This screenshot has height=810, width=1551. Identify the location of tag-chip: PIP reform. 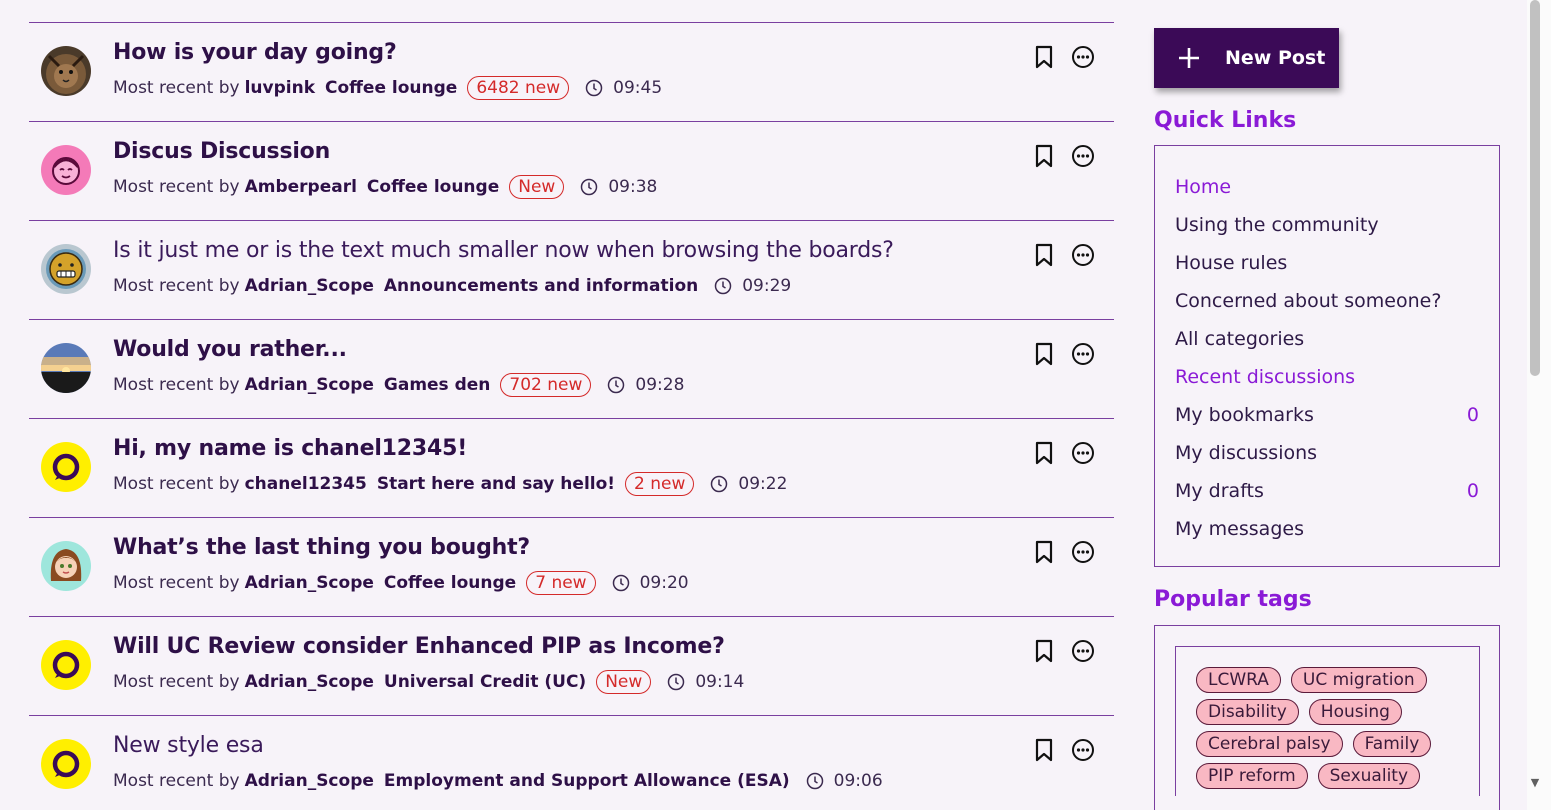
(1252, 776).